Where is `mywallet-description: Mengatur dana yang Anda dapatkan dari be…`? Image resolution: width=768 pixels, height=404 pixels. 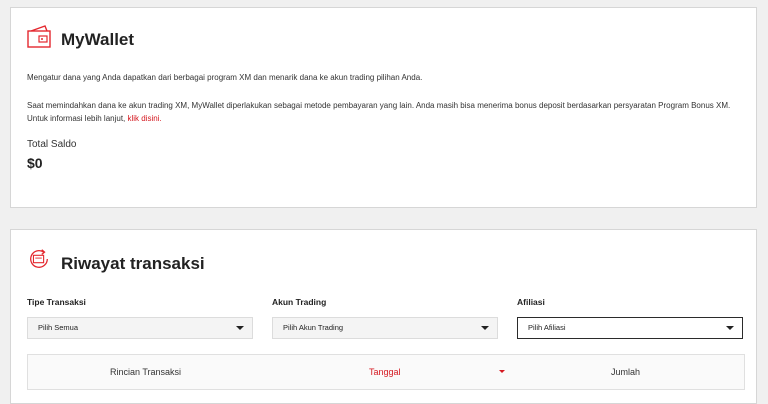
mywallet-description: Mengatur dana yang Anda dapatkan dari be… is located at coordinates (225, 77).